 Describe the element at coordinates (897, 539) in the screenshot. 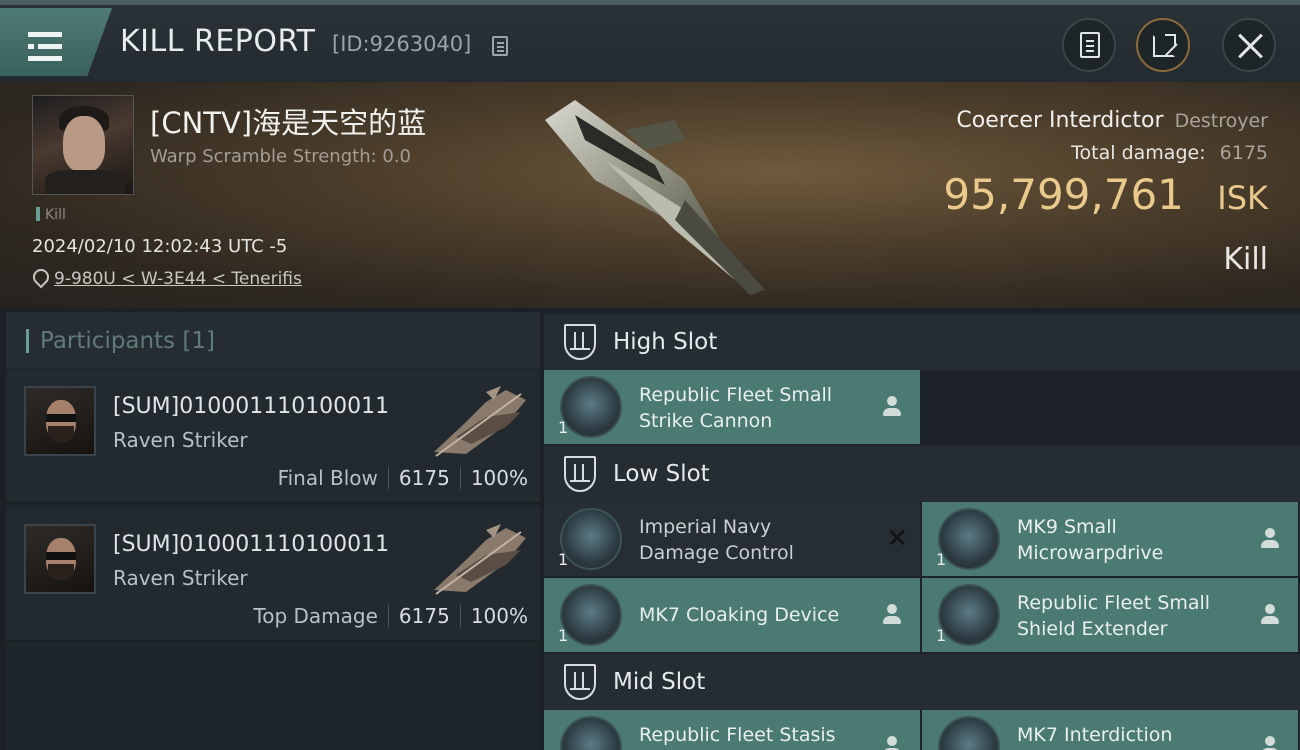

I see `destroyed-x-icon: ✕` at that location.